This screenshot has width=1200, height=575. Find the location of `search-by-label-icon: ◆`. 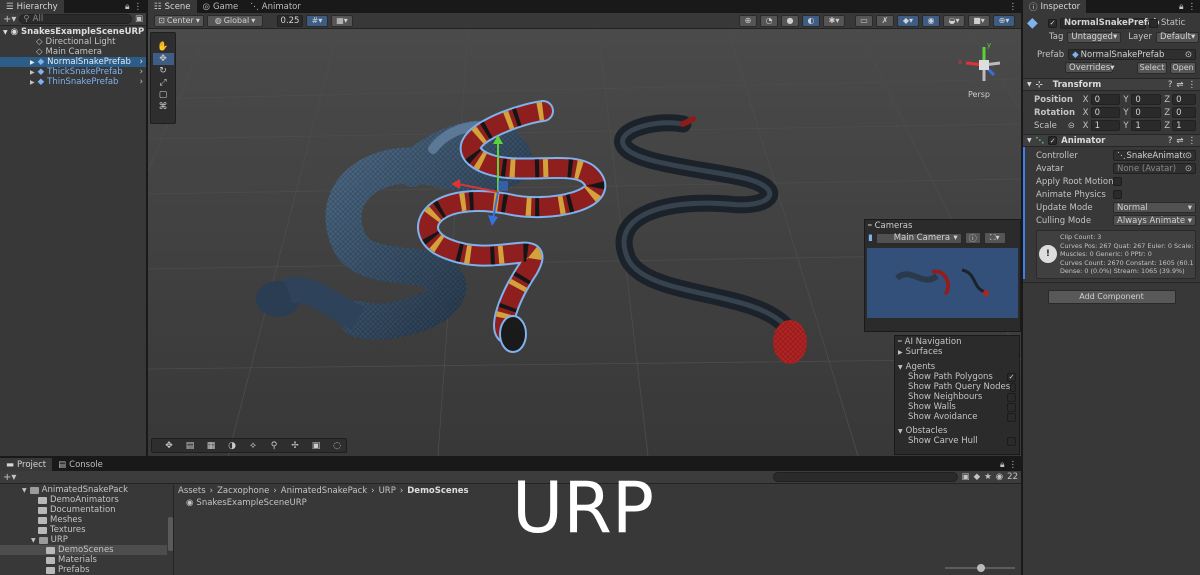

search-by-label-icon: ◆ is located at coordinates (977, 477).